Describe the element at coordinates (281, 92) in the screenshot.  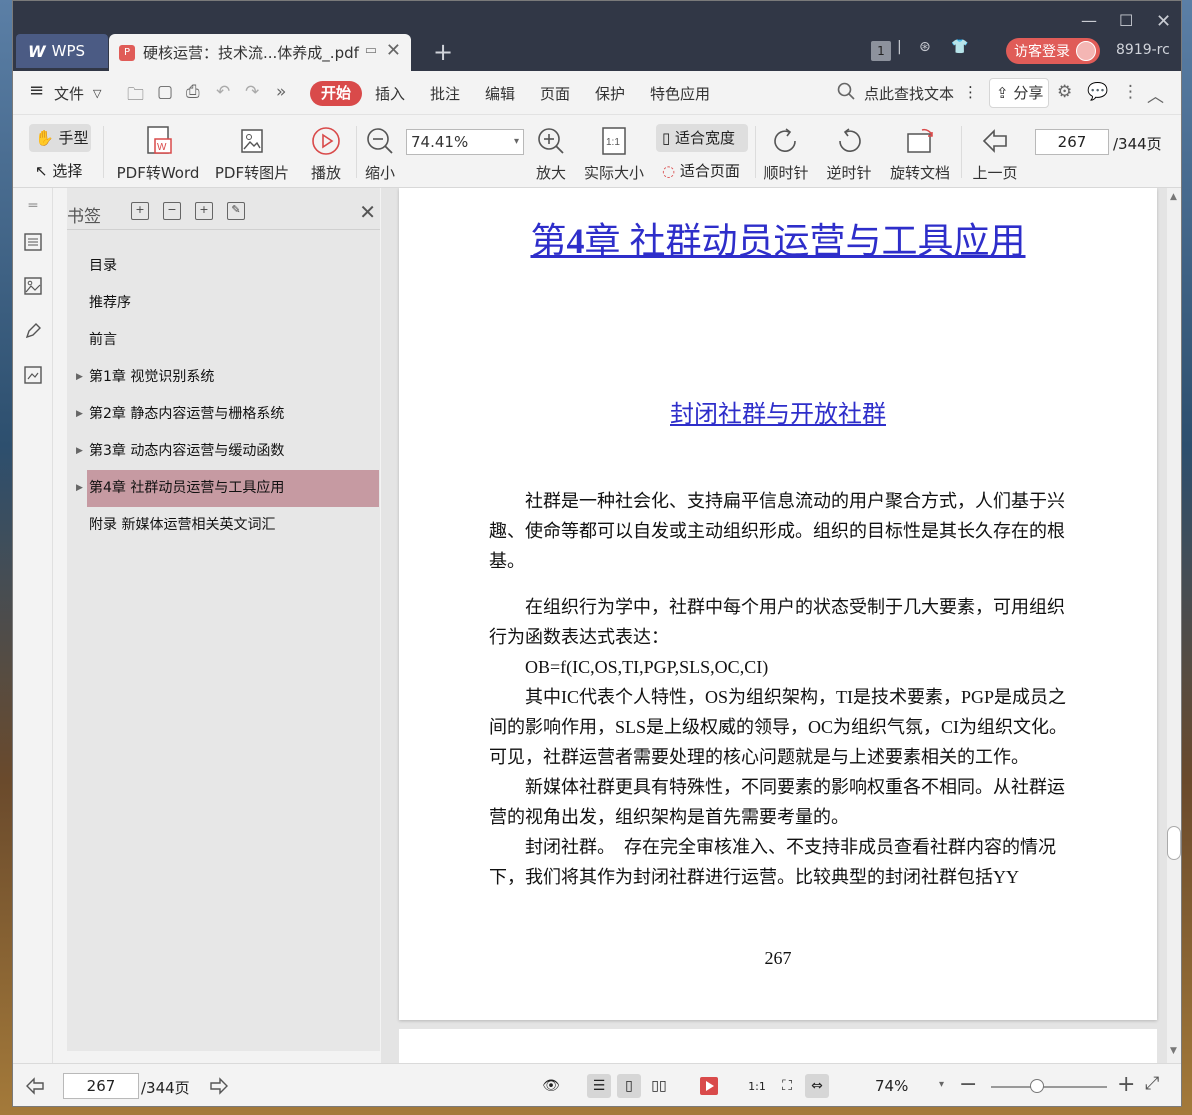
I see `more-chevron-icon: »` at that location.